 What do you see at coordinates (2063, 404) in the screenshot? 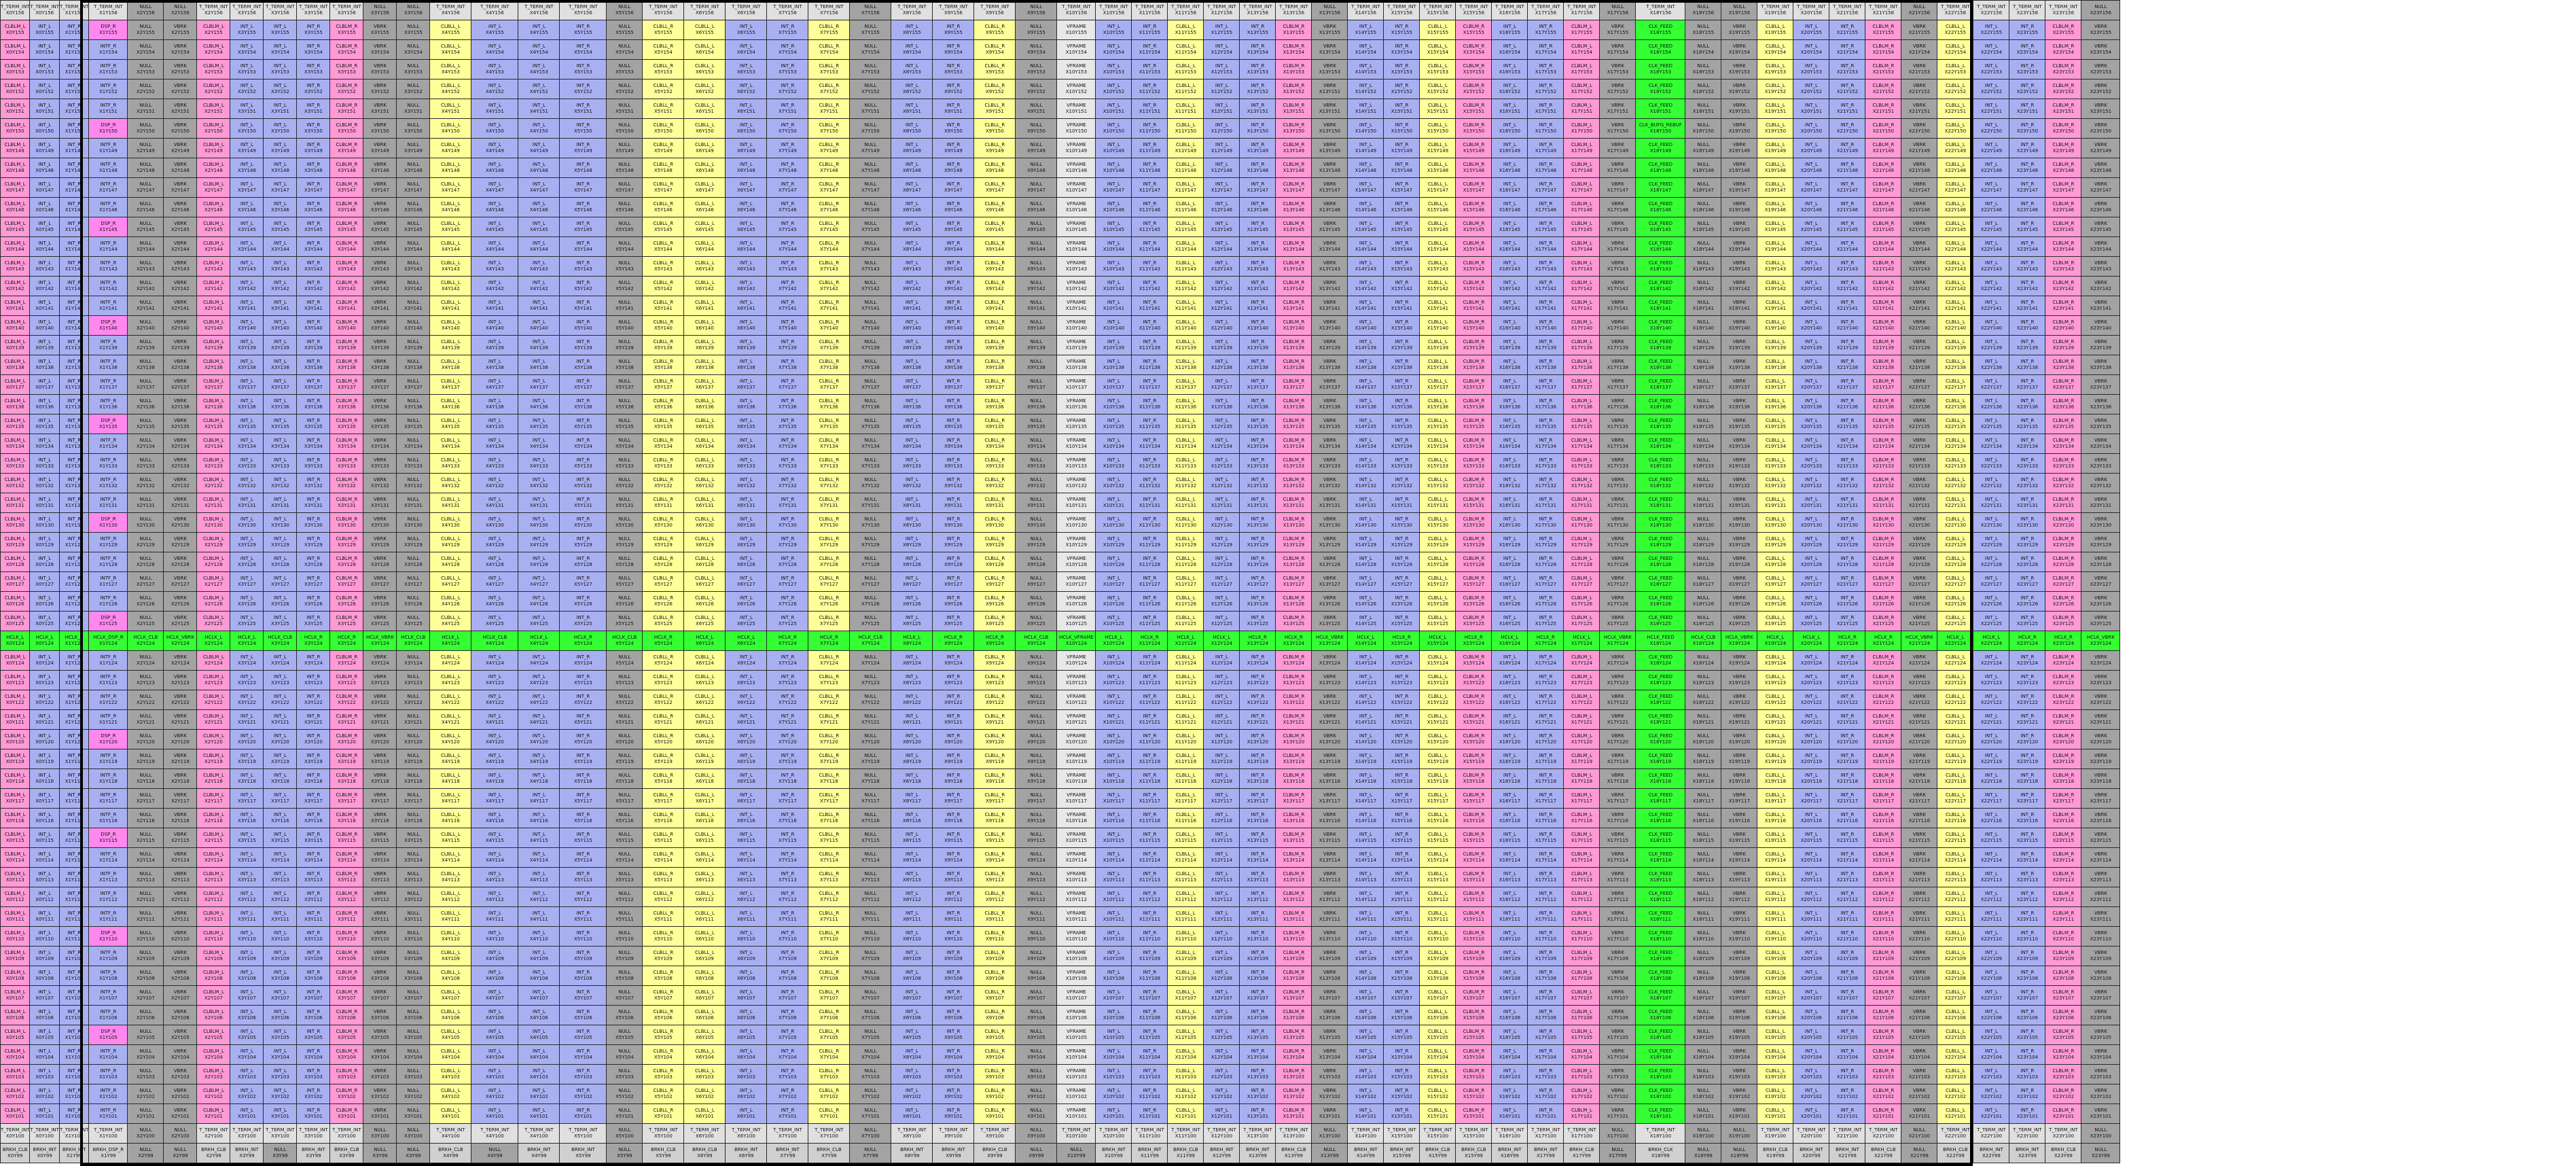
I see `tile-clblm-r: CLBLM_R X23Y136` at bounding box center [2063, 404].